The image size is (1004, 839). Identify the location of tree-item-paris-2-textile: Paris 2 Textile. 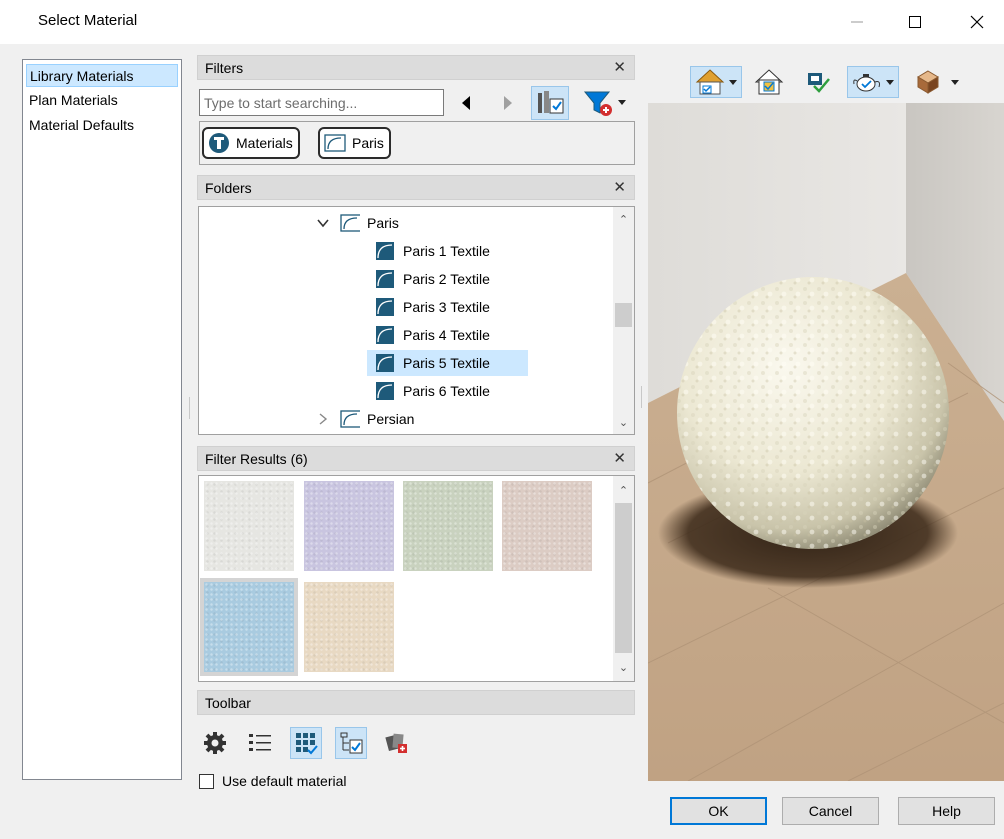
(433, 279).